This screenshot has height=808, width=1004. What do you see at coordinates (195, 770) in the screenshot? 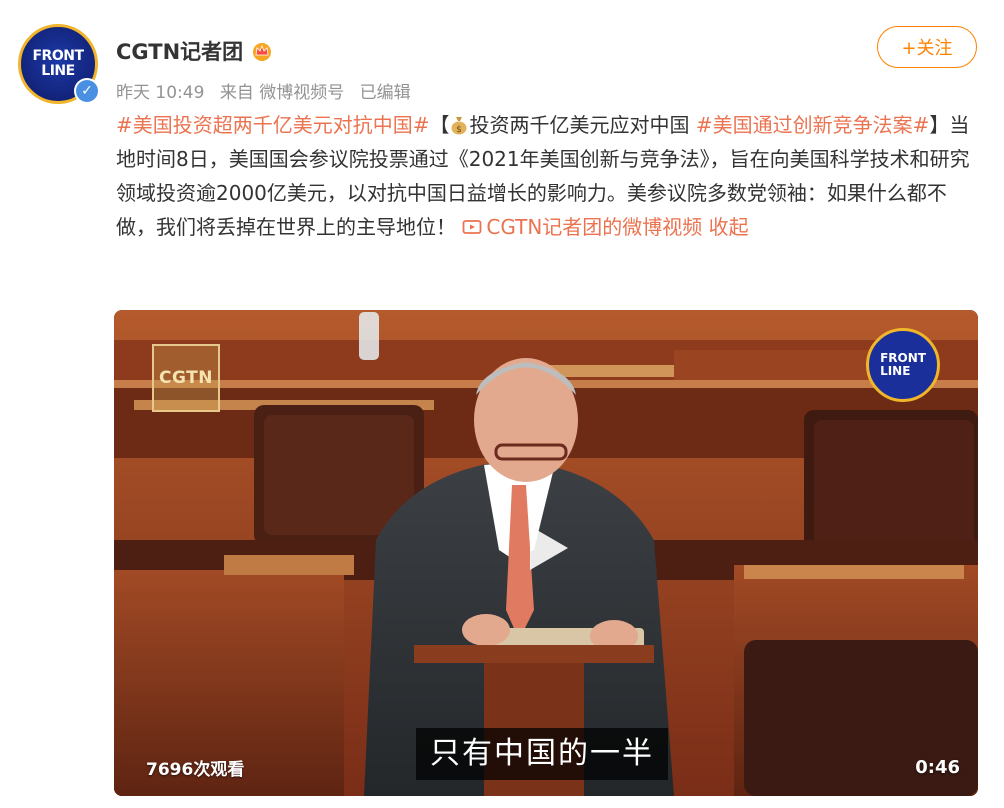
I see `view-count: 7696次观看` at bounding box center [195, 770].